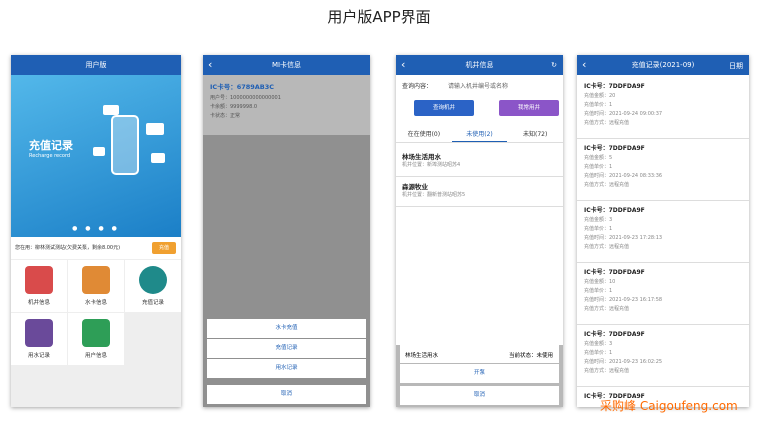  I want to click on common-well-button: 我常用井, so click(529, 108).